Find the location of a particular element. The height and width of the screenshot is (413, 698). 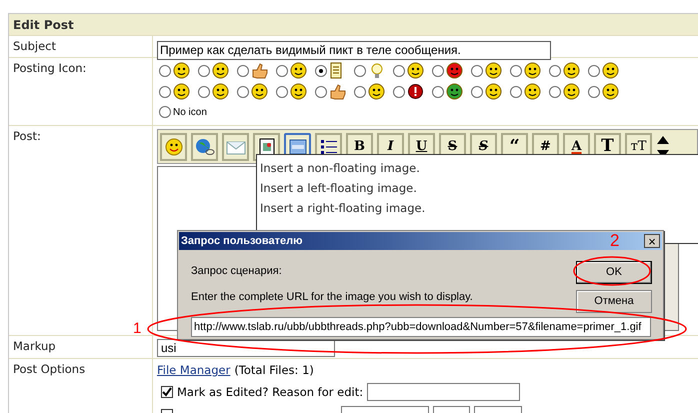

reason-field is located at coordinates (443, 392).